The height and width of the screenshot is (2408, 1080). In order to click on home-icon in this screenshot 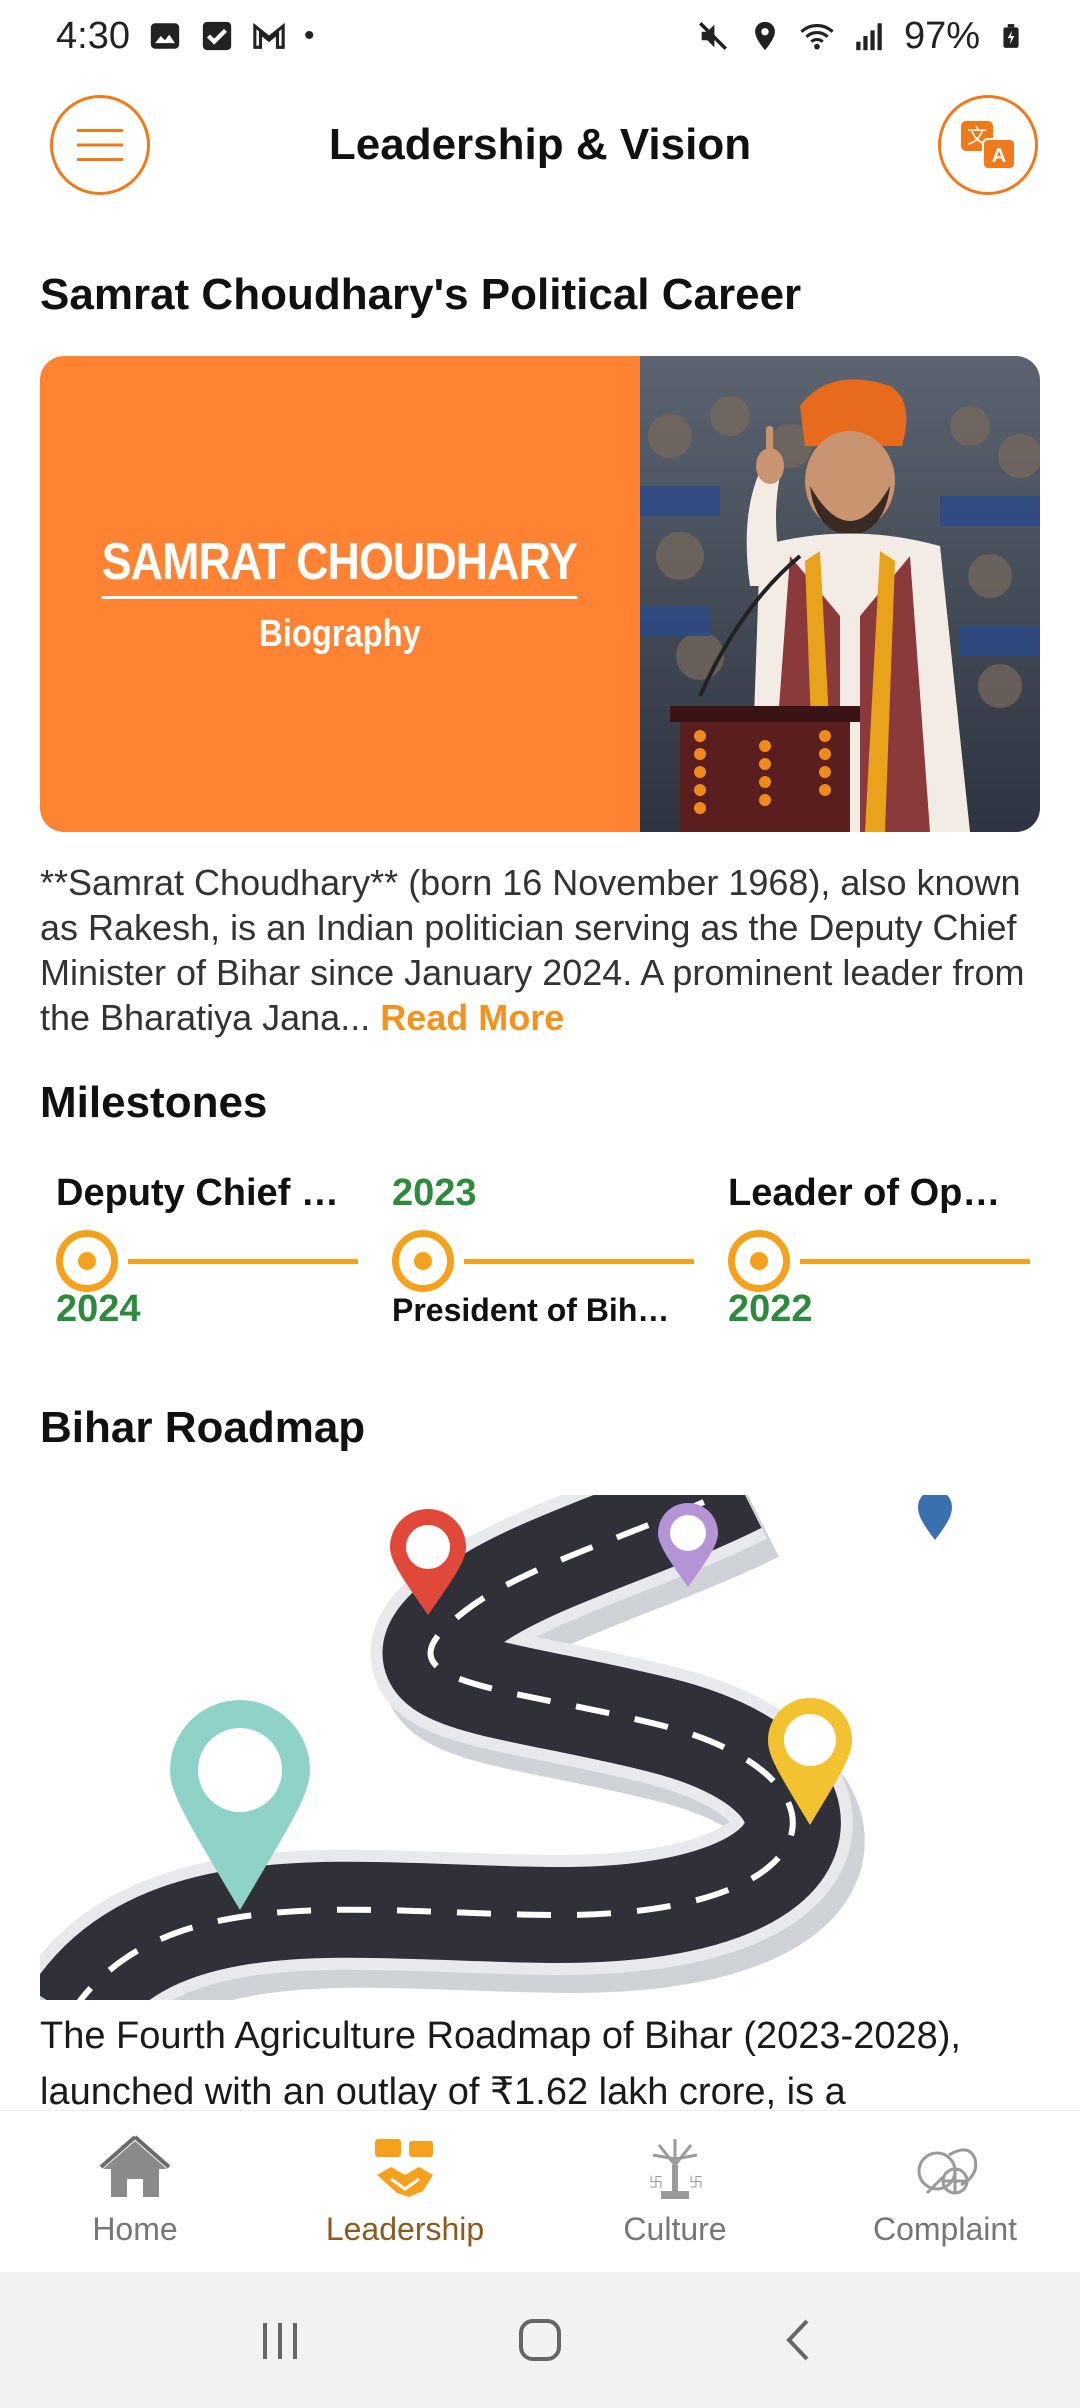, I will do `click(135, 2166)`.